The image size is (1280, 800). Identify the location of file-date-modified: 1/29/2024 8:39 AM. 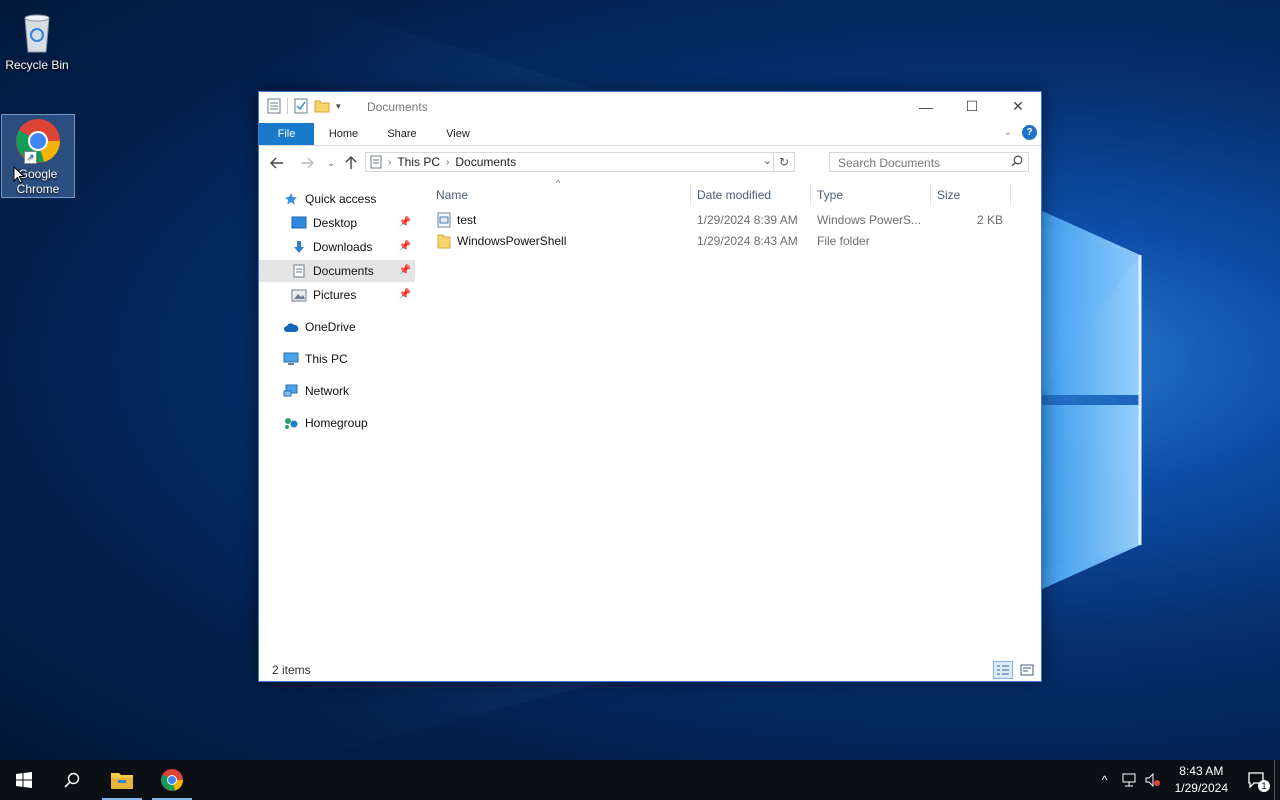
(747, 220).